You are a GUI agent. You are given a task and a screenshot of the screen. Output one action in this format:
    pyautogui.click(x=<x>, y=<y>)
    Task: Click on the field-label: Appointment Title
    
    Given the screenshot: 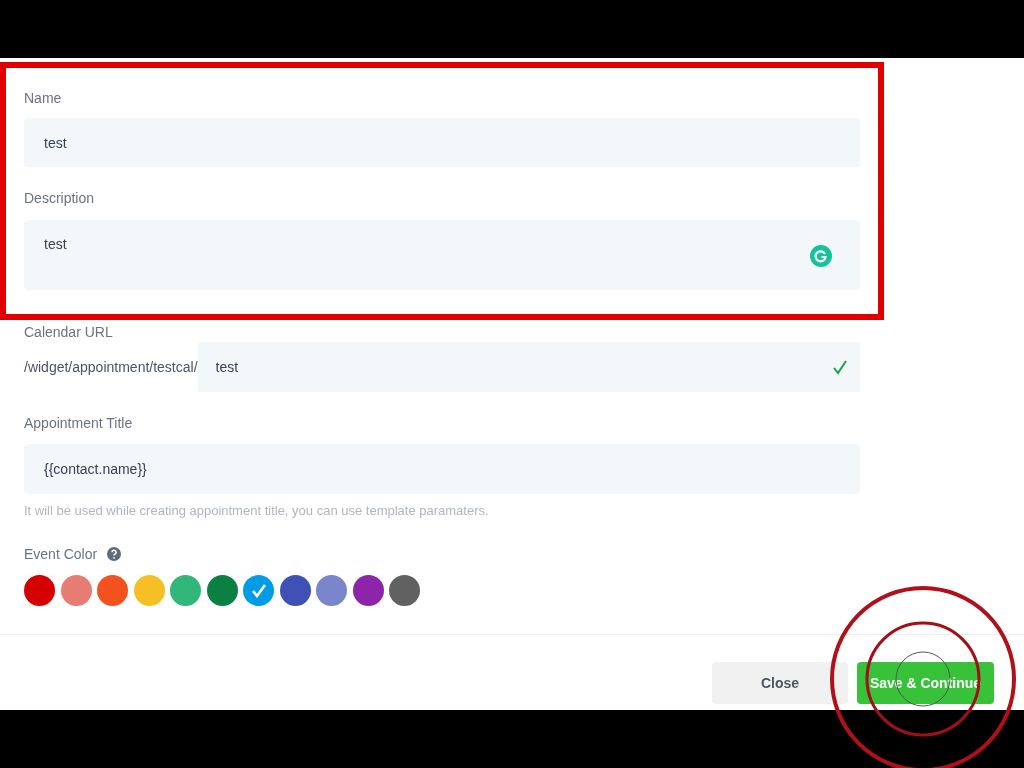 What is the action you would take?
    pyautogui.click(x=78, y=423)
    